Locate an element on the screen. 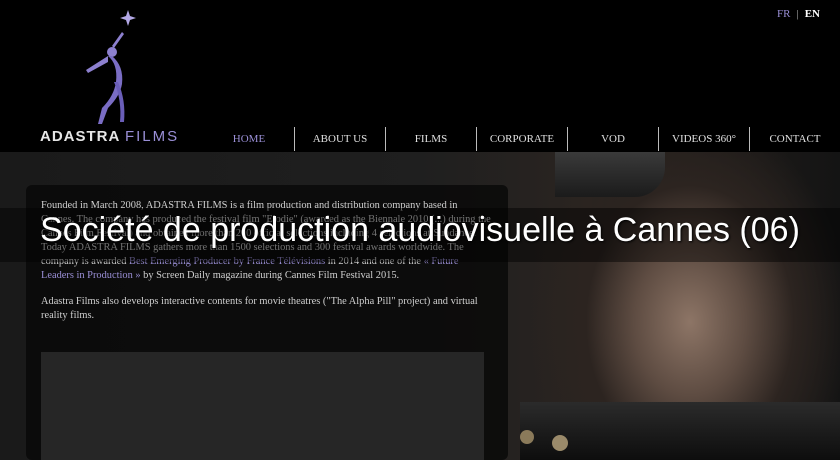  nav-vod: VOD is located at coordinates (612, 139).